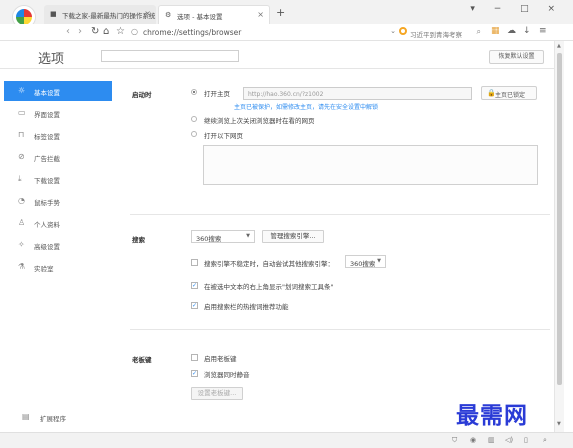 The image size is (573, 448). Describe the element at coordinates (194, 305) in the screenshot. I see `checkbox-hot-search-suggestions: ✓` at that location.